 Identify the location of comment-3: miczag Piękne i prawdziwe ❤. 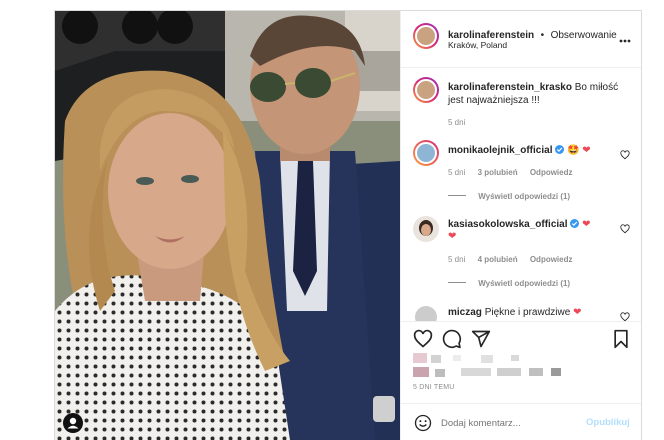
(521, 310).